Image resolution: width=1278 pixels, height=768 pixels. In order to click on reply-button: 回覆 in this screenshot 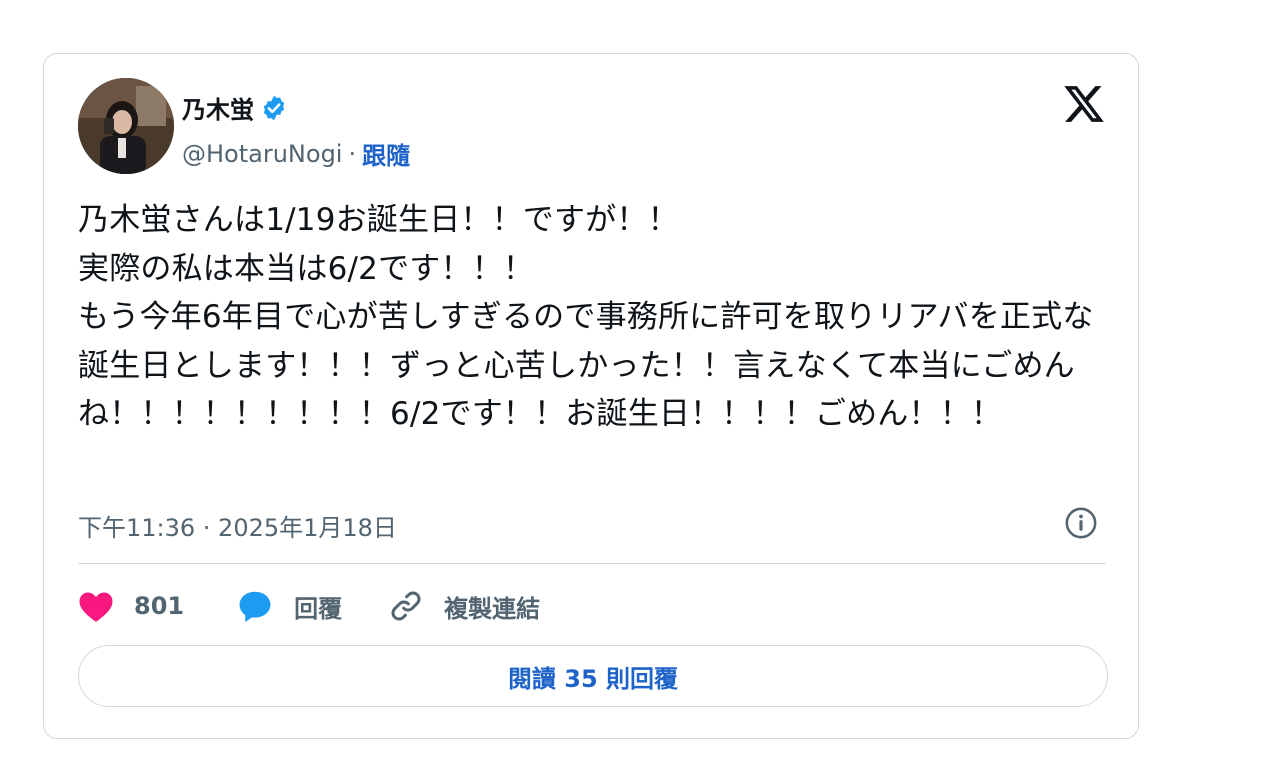, I will do `click(289, 606)`.